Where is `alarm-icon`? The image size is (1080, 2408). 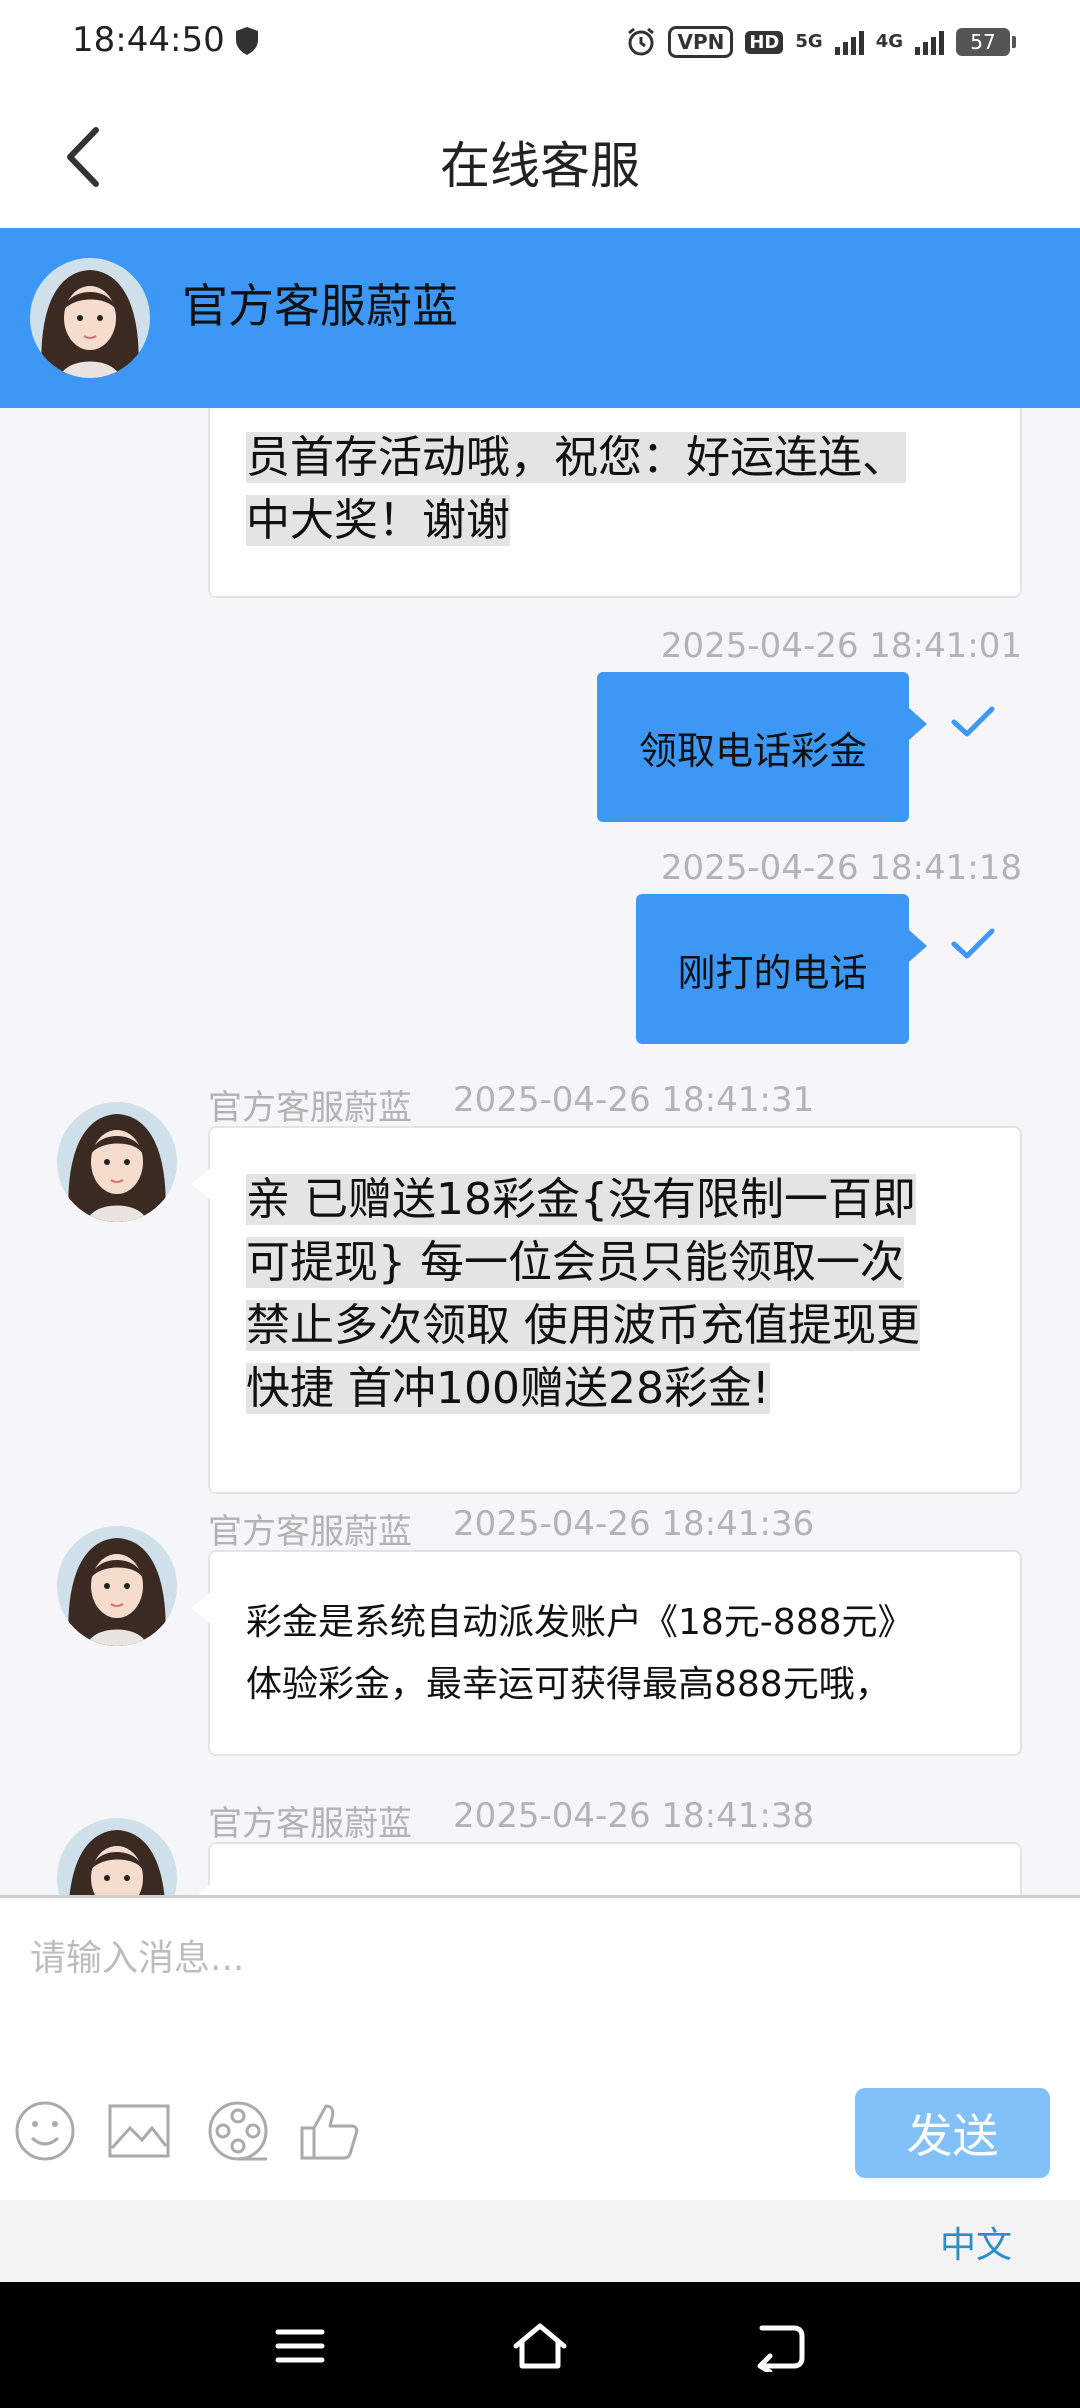 alarm-icon is located at coordinates (641, 41).